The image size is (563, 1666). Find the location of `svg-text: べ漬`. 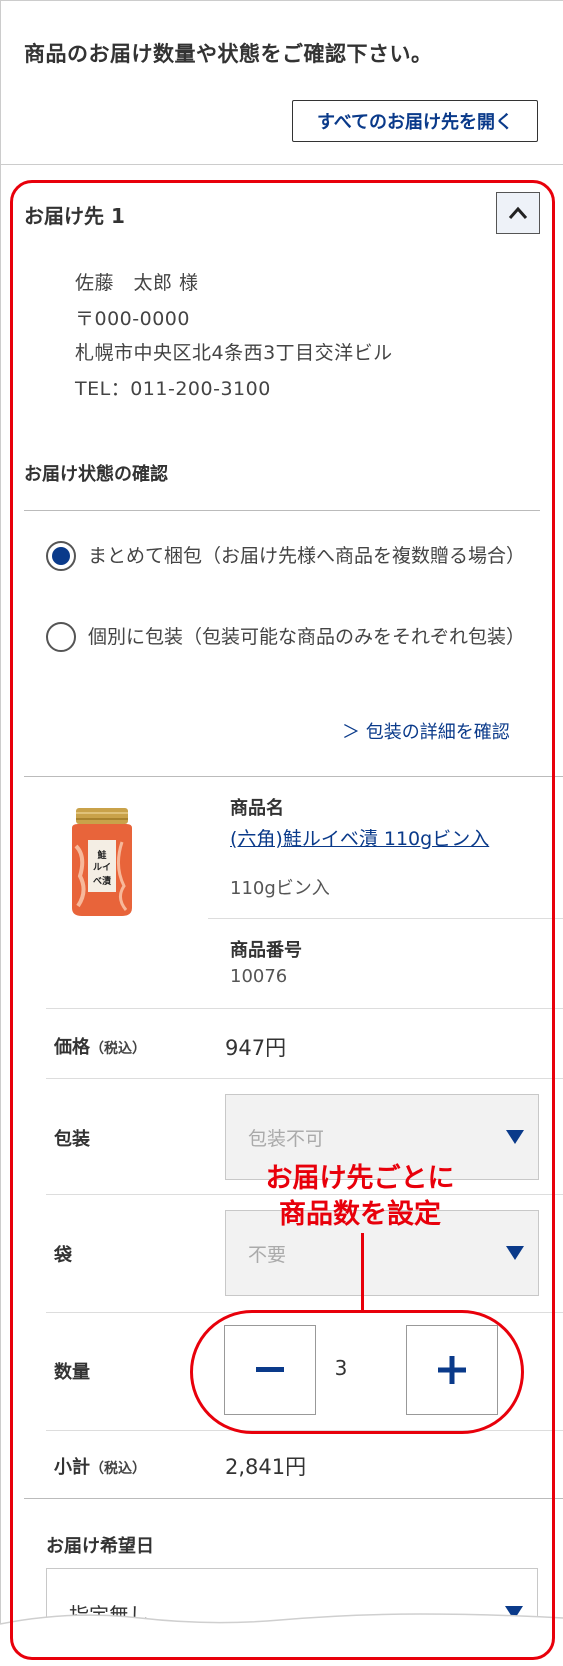

svg-text: べ漬 is located at coordinates (102, 881).